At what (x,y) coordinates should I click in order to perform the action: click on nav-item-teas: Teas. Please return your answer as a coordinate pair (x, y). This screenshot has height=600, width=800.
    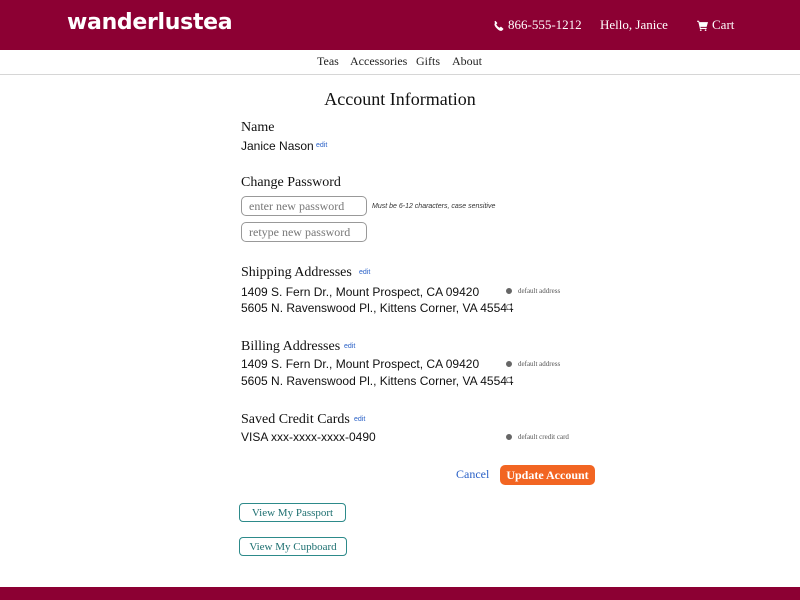
    Looking at the image, I should click on (328, 61).